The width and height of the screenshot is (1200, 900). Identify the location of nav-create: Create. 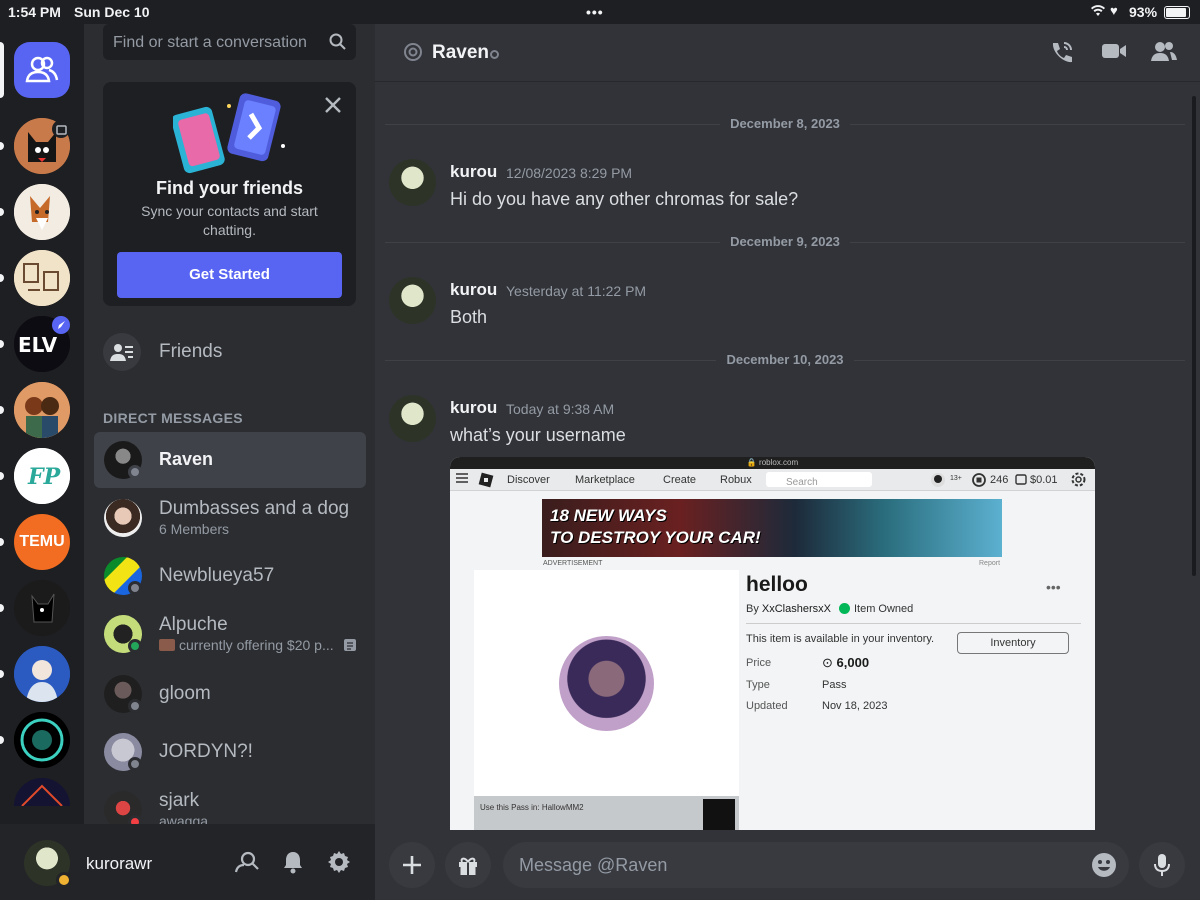
(680, 480).